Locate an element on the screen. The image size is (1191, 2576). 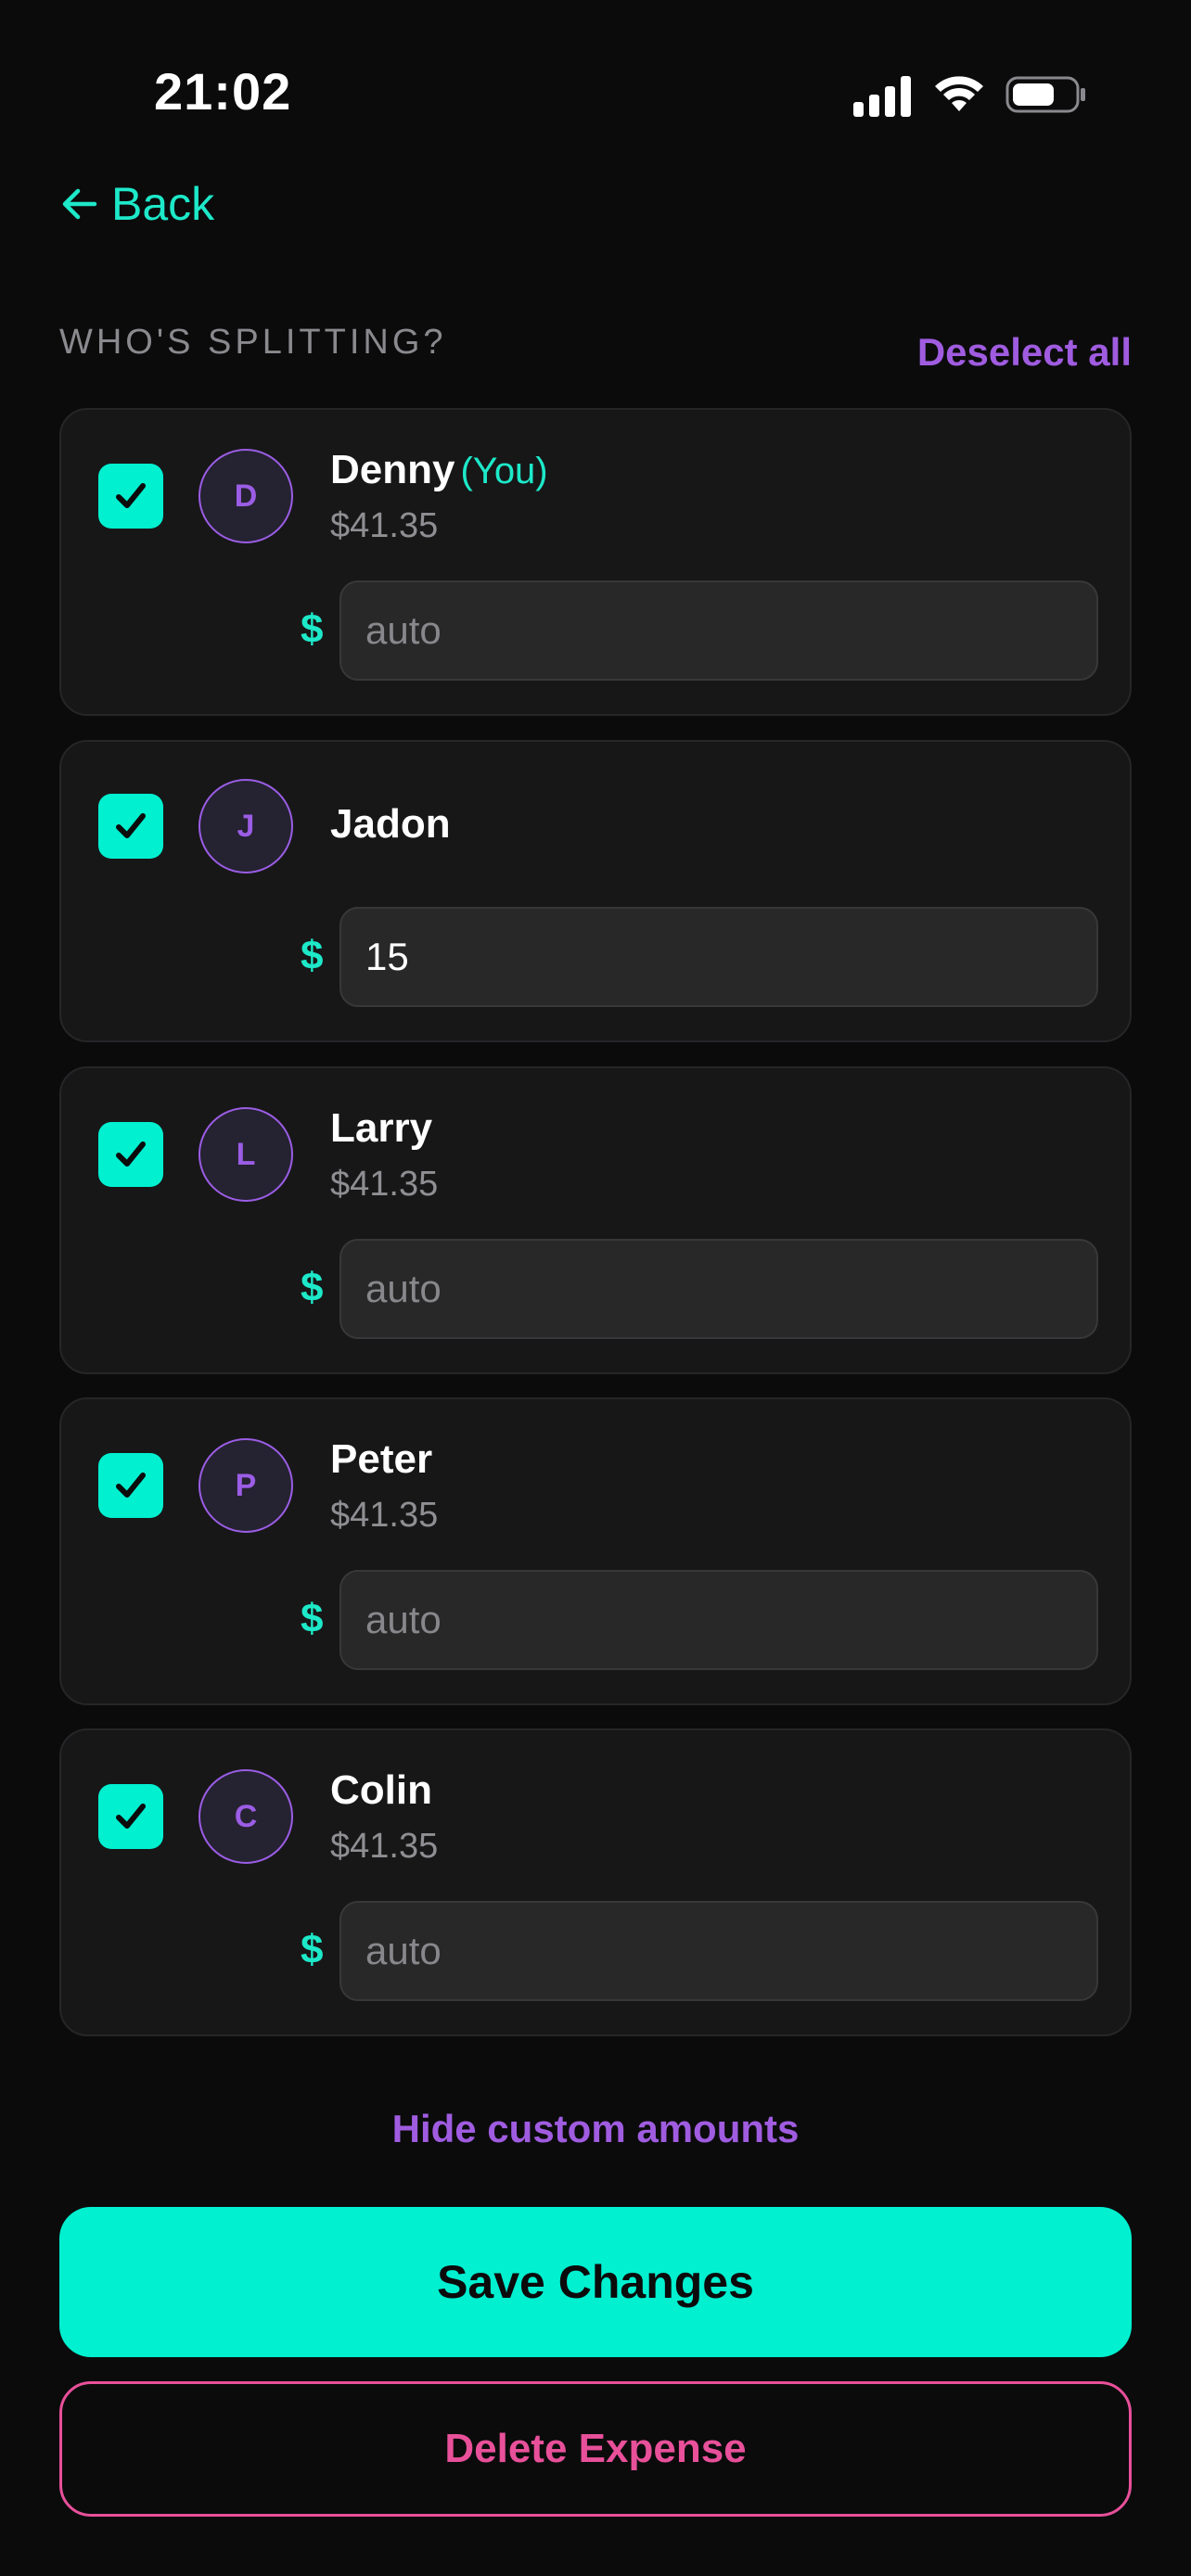
participant-name-text: Larry is located at coordinates (381, 1128).